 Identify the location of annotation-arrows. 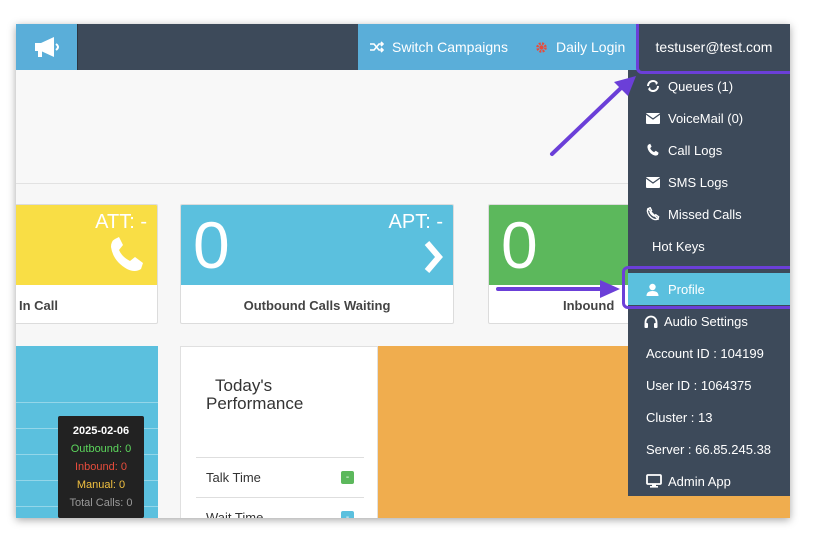
(566, 187).